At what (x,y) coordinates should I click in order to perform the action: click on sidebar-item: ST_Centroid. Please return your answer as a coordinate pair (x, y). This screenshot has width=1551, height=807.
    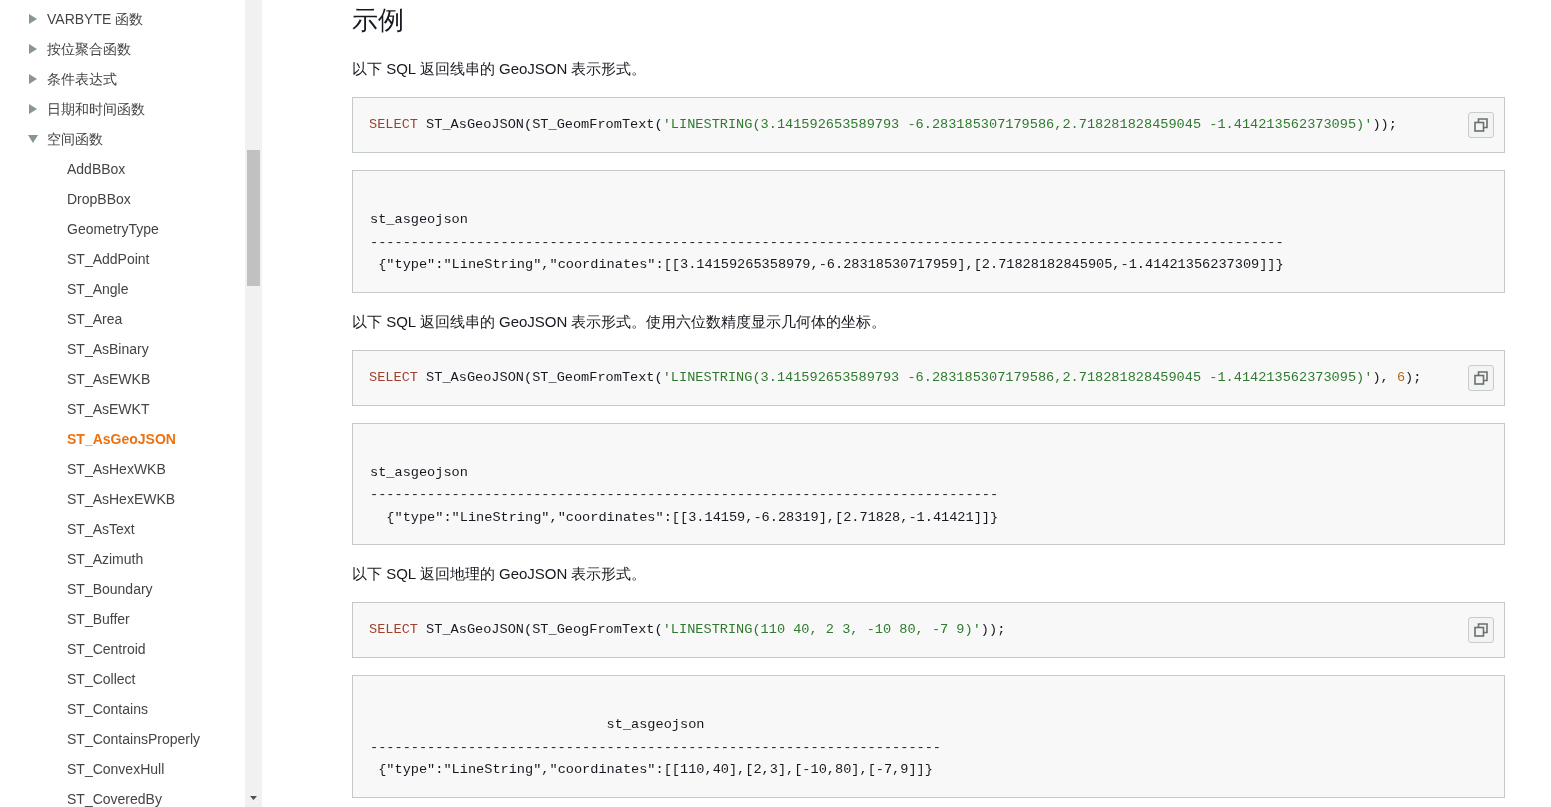
    Looking at the image, I should click on (106, 649).